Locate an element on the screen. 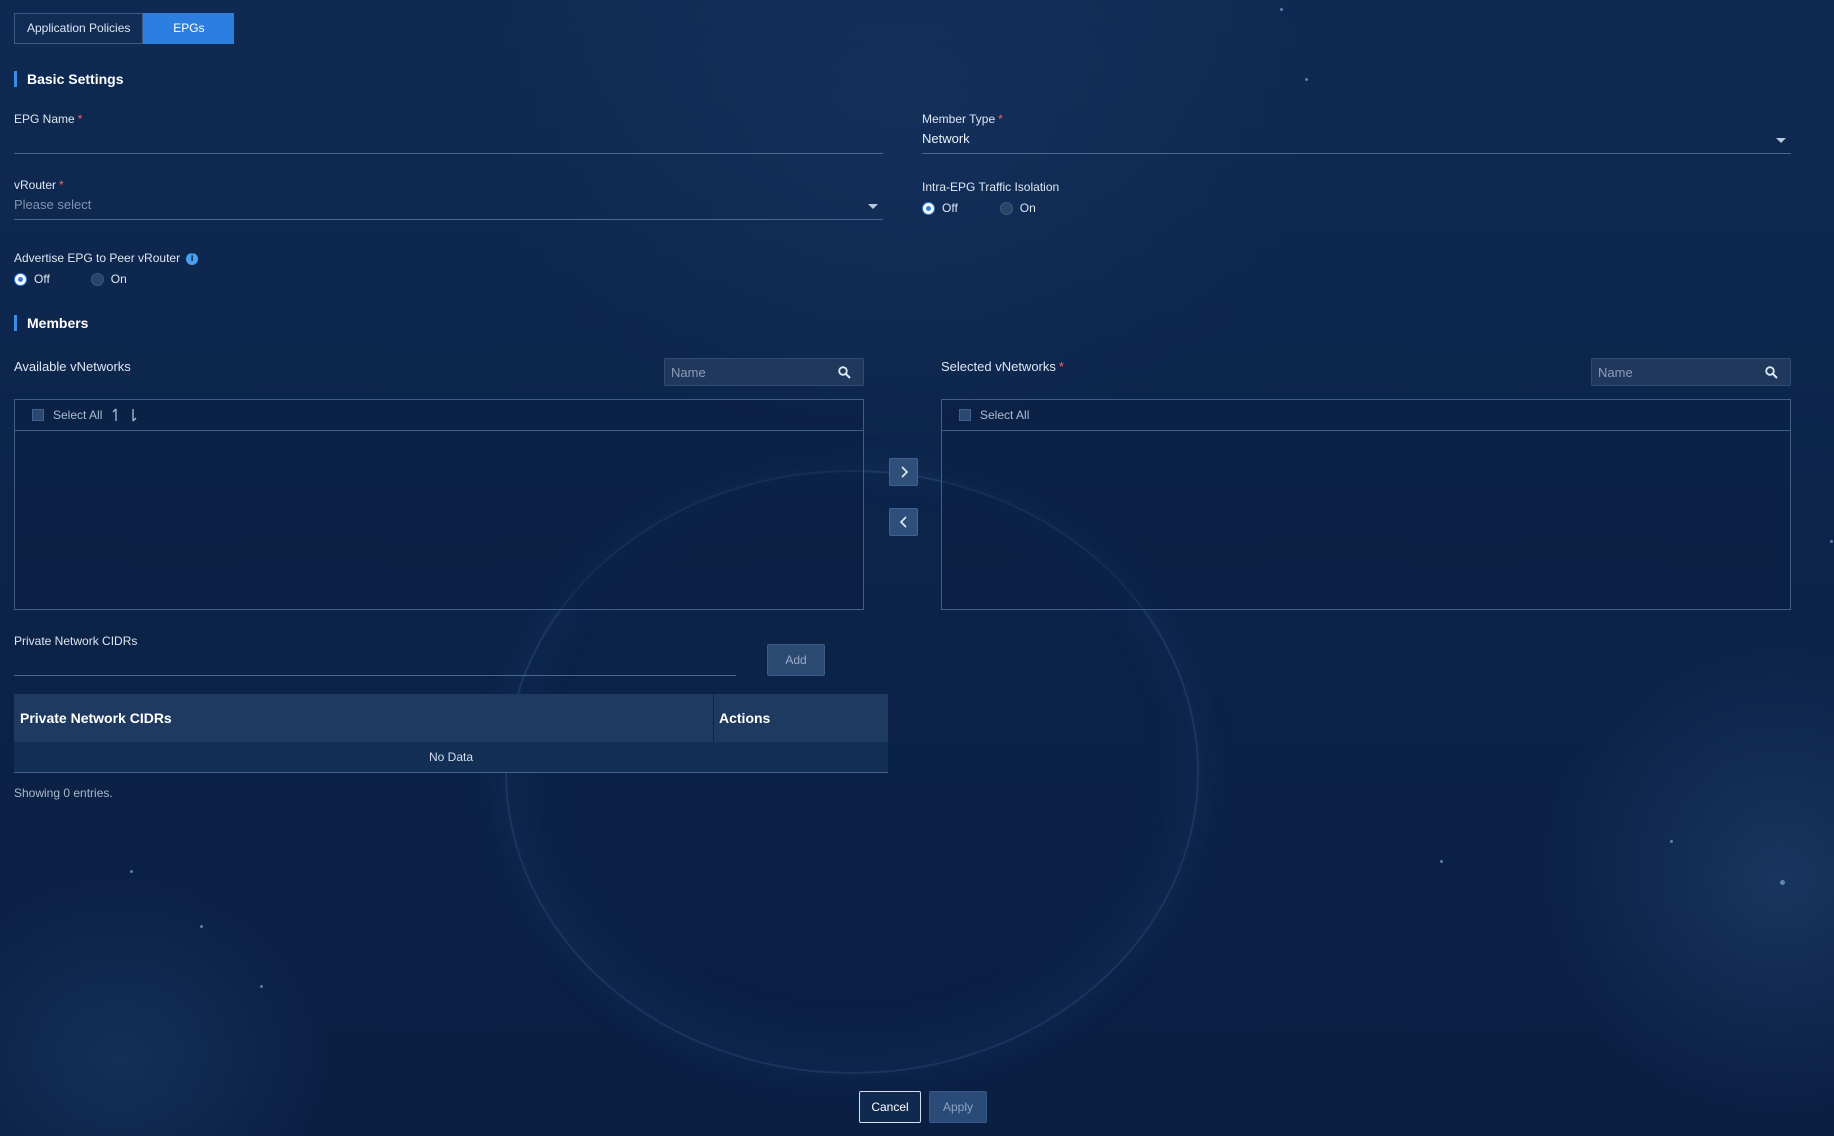  advertise-radio-group: Off On is located at coordinates (70, 279).